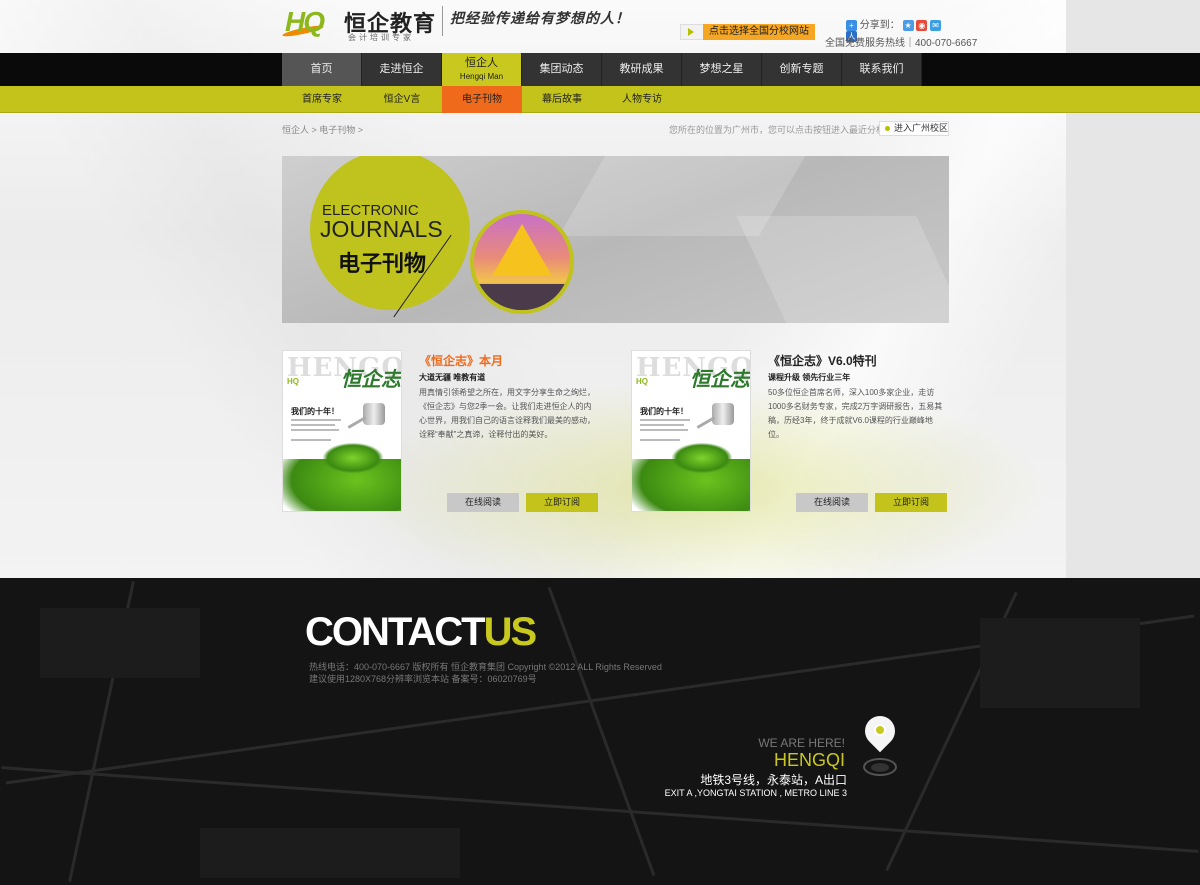 The height and width of the screenshot is (885, 1200). Describe the element at coordinates (691, 32) in the screenshot. I see `play-icon` at that location.